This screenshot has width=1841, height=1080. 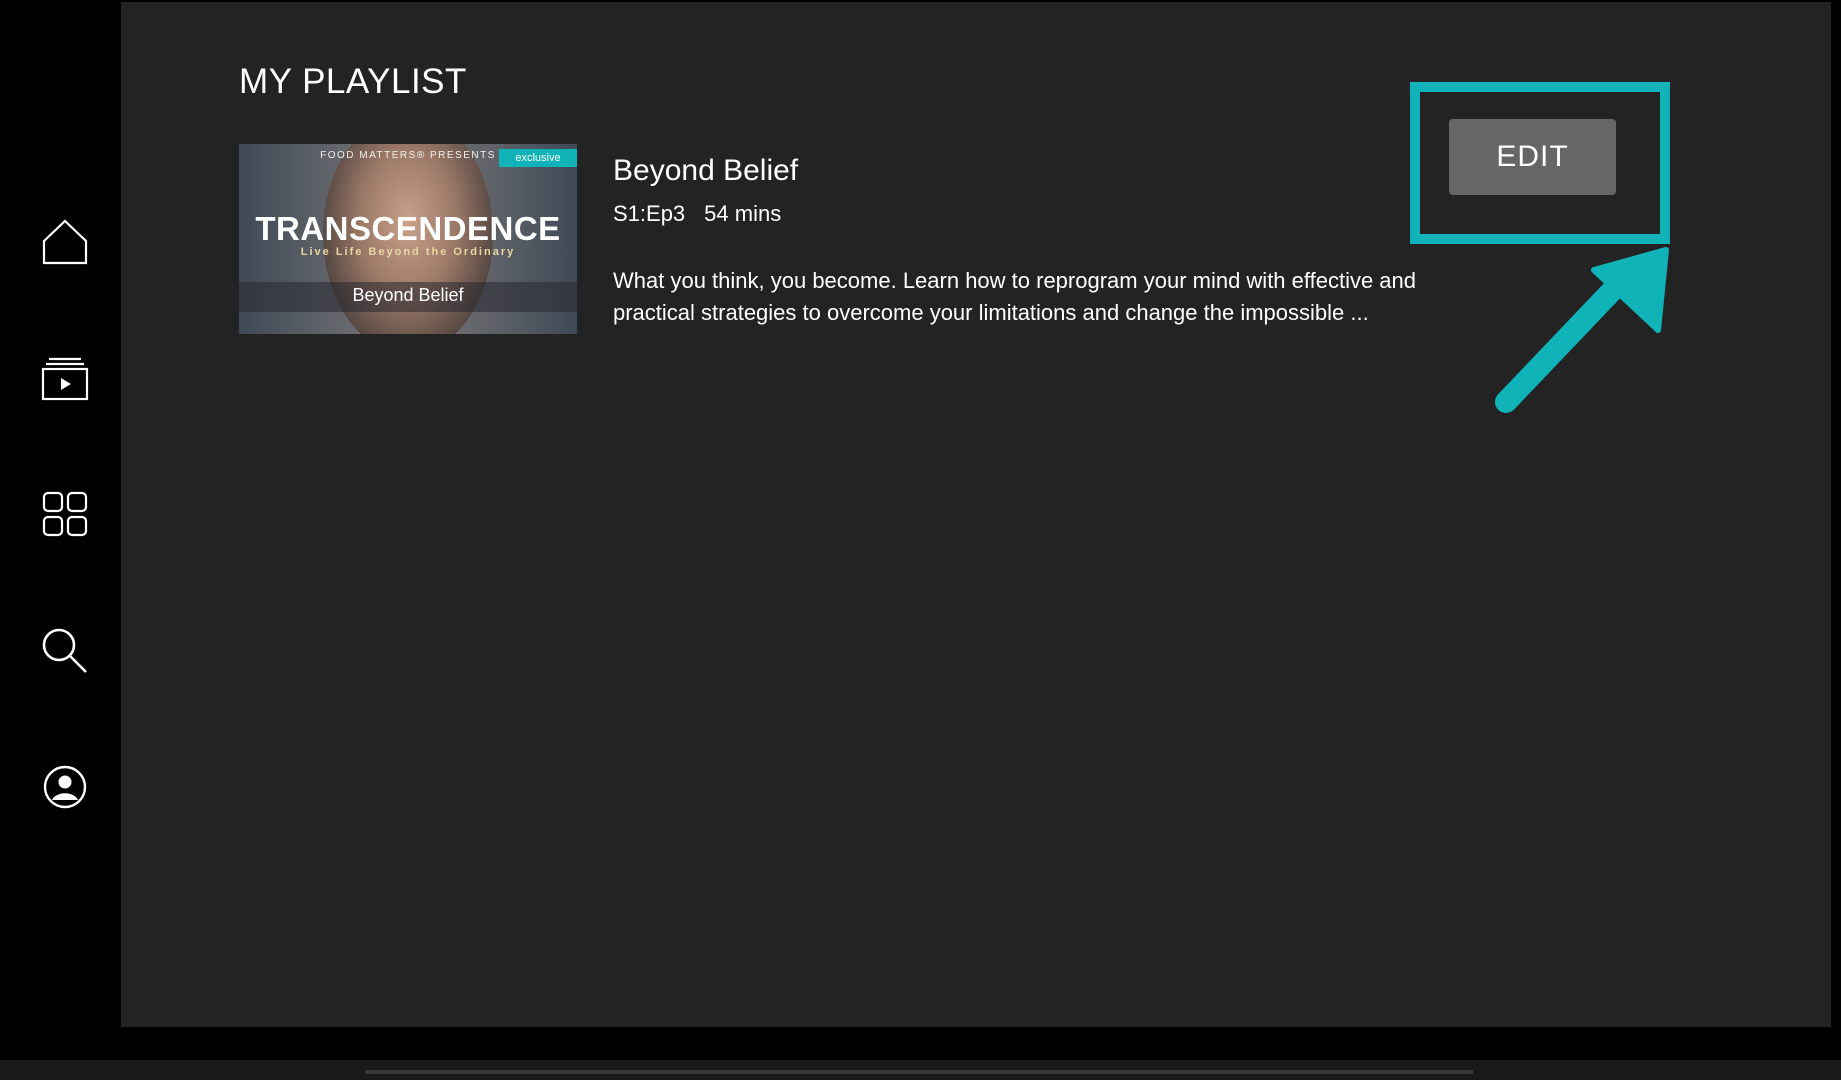 What do you see at coordinates (408, 295) in the screenshot?
I see `thumbnail-episode-title: Beyond Belief` at bounding box center [408, 295].